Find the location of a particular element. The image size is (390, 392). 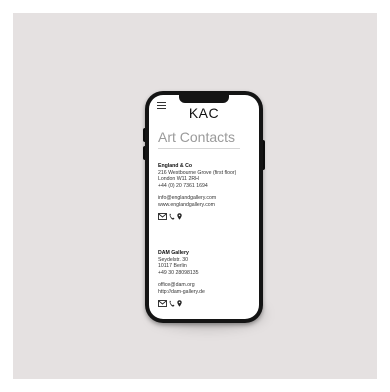

contact-address-line: London W11 2RH is located at coordinates (178, 179).